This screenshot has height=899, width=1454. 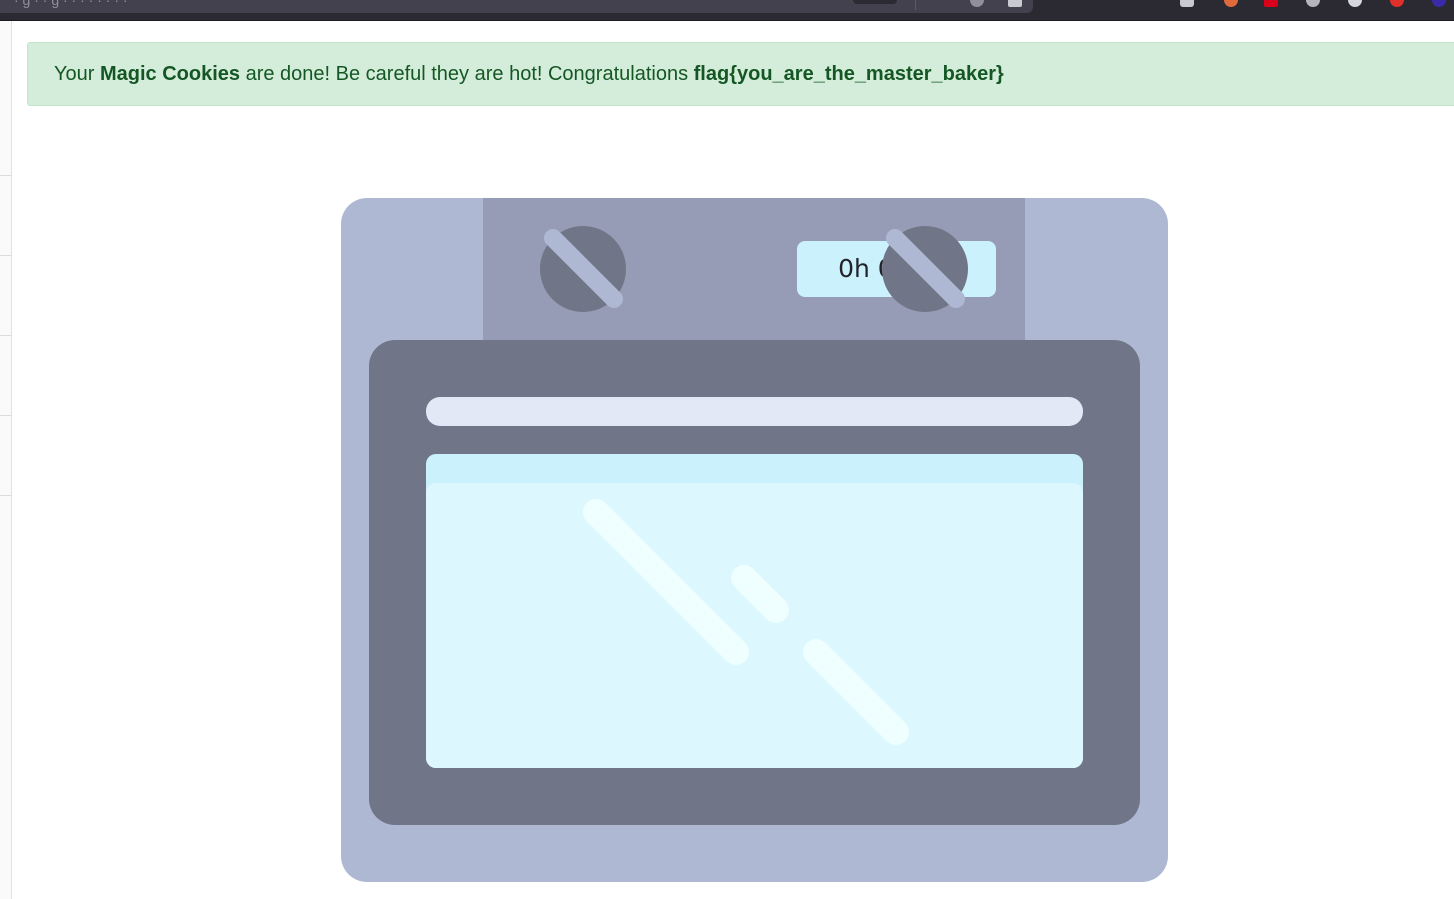 I want to click on bookmark-star-icon, so click(x=1015, y=3).